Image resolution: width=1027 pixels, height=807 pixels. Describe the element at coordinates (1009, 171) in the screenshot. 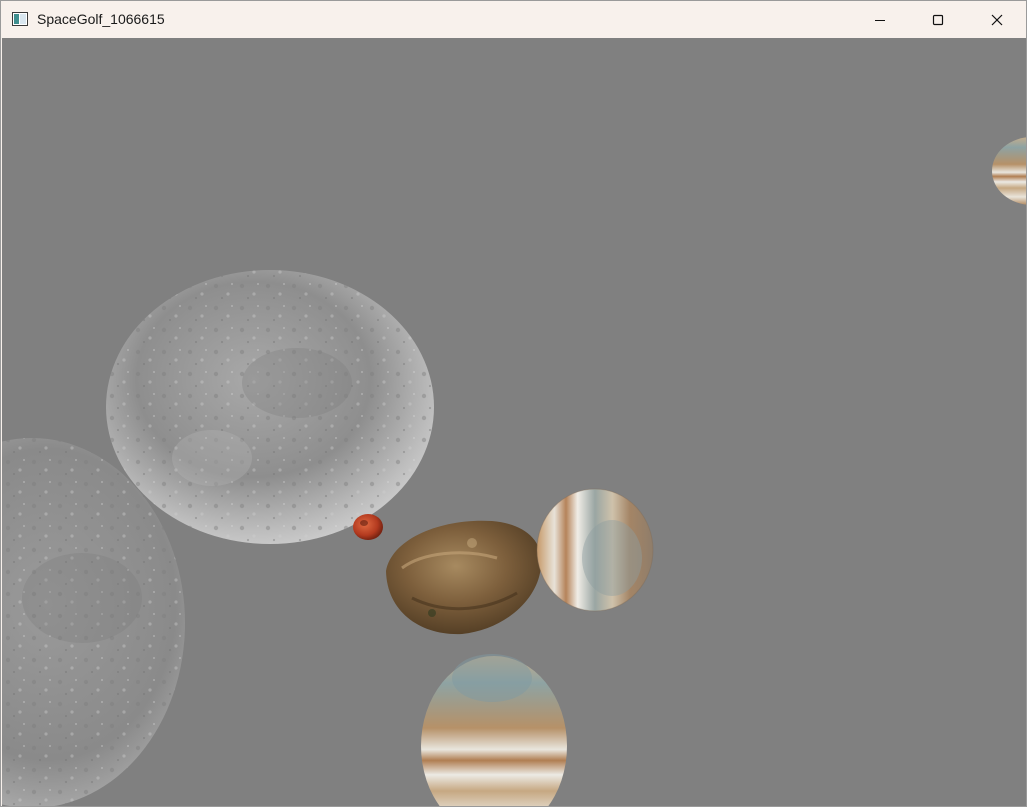

I see `jupiter-planet-right-edge` at that location.